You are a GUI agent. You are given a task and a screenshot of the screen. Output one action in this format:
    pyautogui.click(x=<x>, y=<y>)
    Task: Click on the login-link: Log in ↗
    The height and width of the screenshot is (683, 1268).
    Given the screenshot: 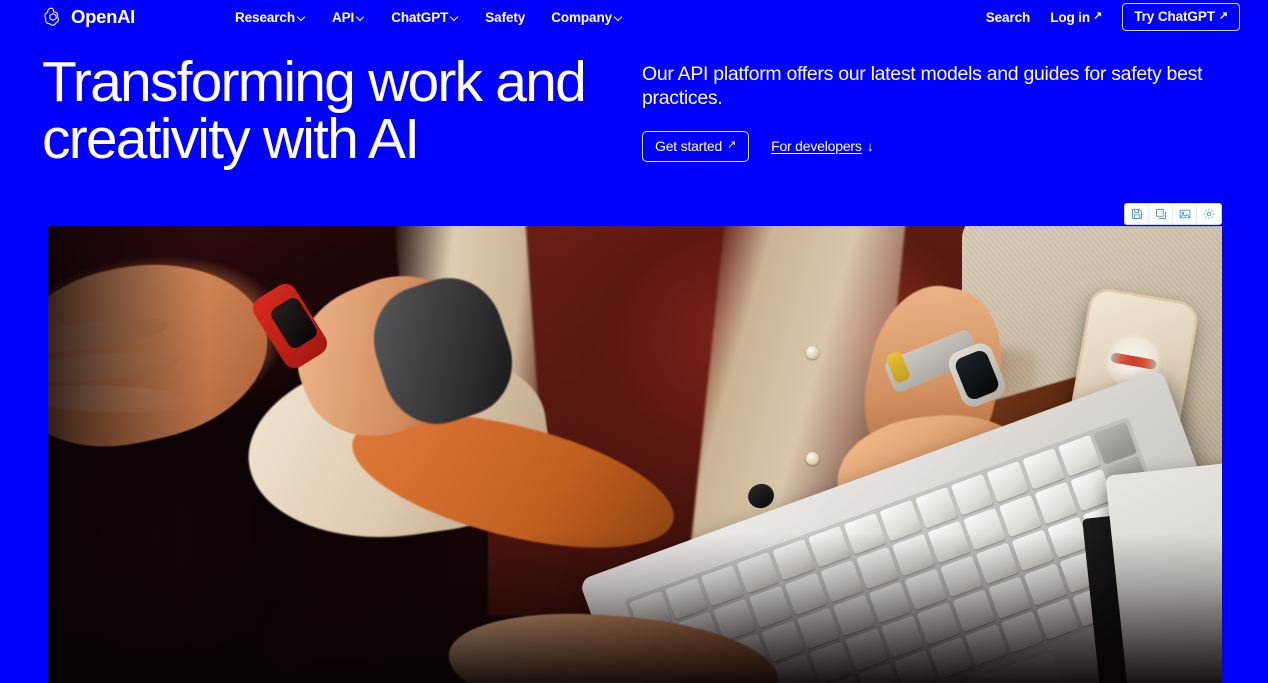 What is the action you would take?
    pyautogui.click(x=1076, y=17)
    